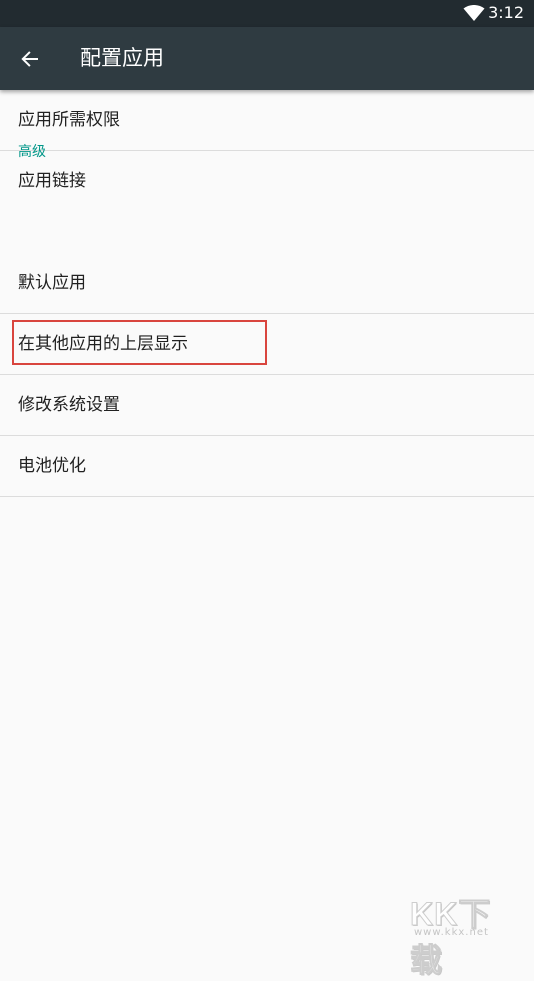  What do you see at coordinates (52, 181) in the screenshot?
I see `list-item-label: 应用链接` at bounding box center [52, 181].